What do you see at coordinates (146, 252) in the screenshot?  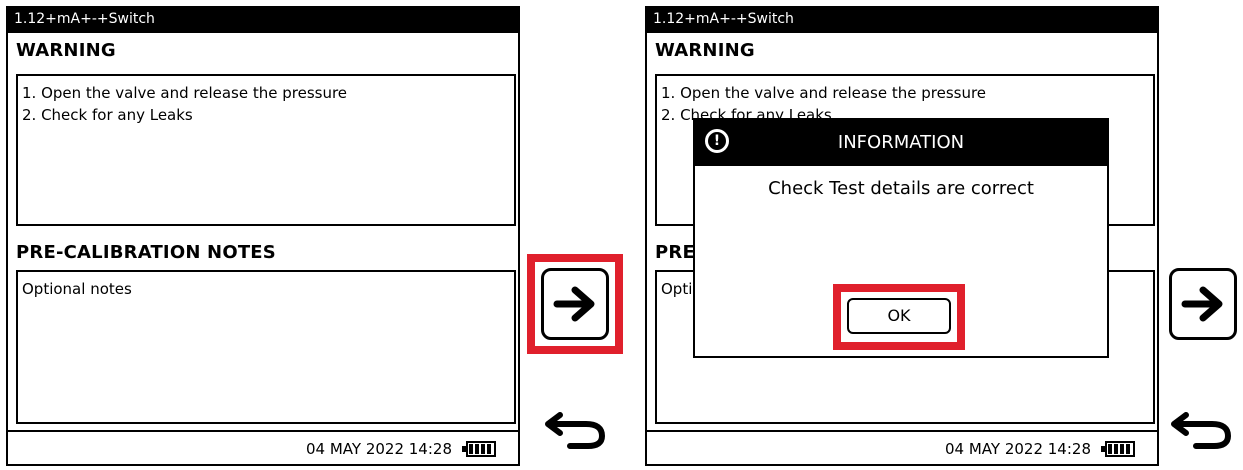 I see `pre-calibration-notes-heading: PRE-CALIBRATION NOTES` at bounding box center [146, 252].